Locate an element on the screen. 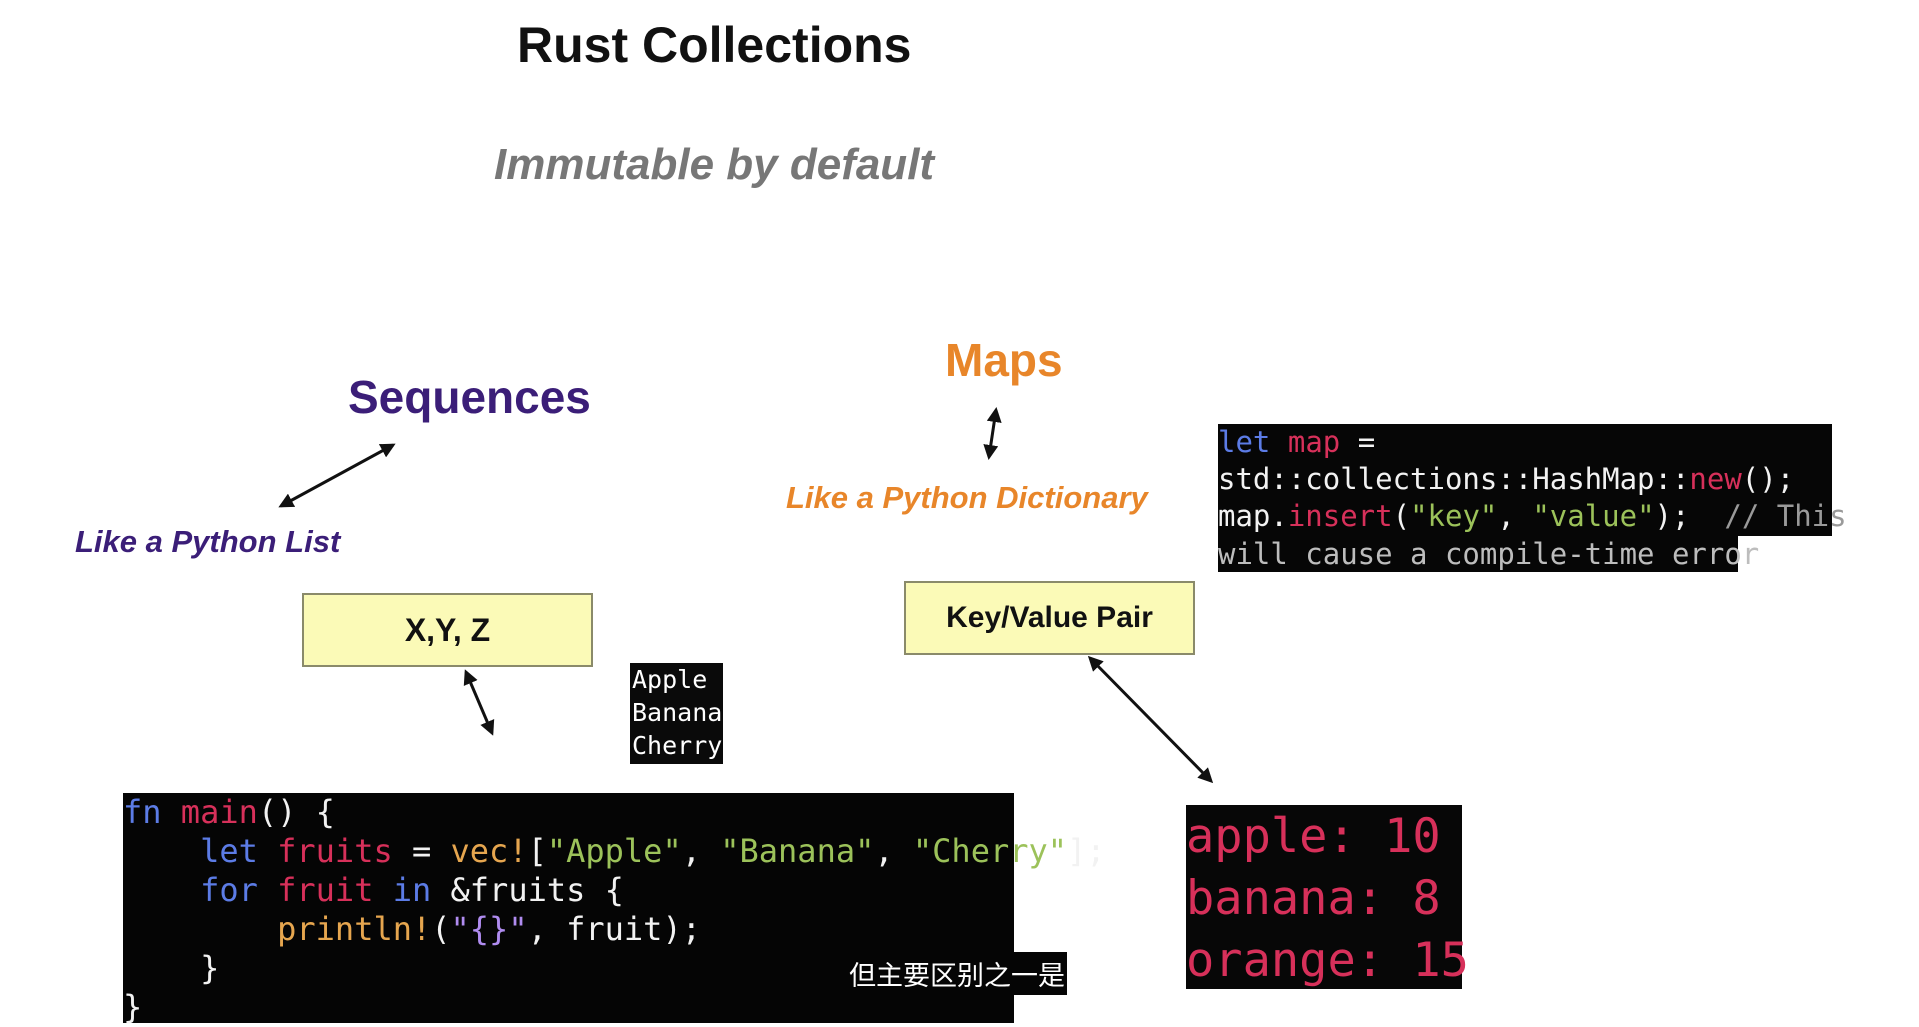 This screenshot has height=1027, width=1919. video-subtitle-caption: 但主要区别之一是 is located at coordinates (957, 973).